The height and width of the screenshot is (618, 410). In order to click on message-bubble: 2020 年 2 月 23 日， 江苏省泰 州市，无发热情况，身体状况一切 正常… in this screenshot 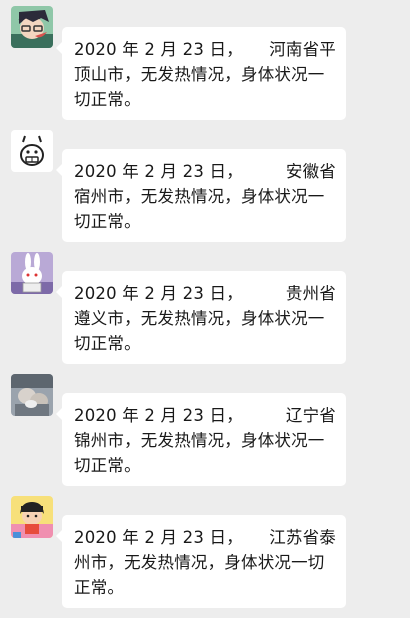, I will do `click(201, 561)`.